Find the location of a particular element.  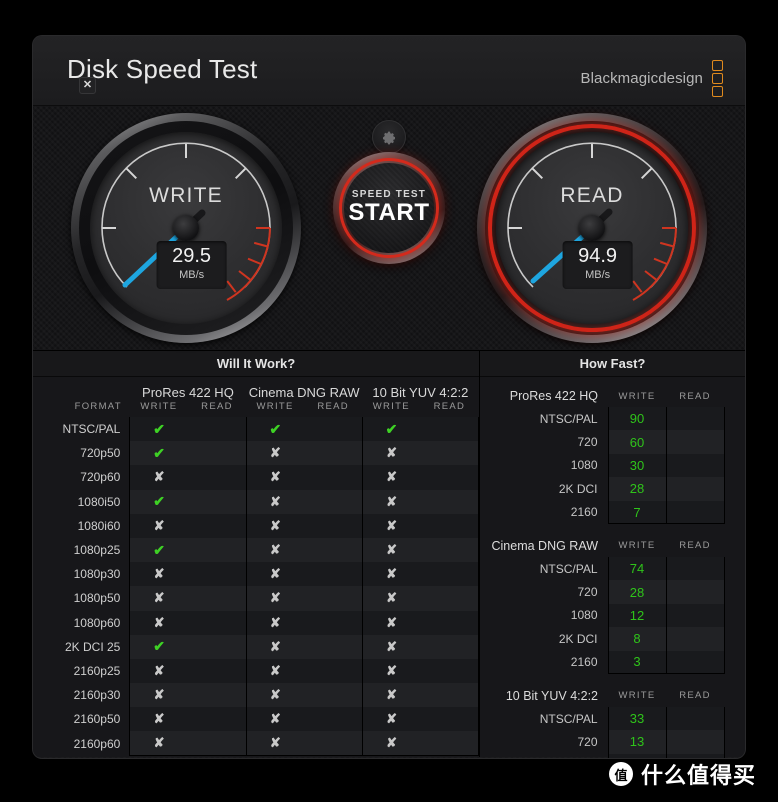

table-row: NTSC/PAL ✔ ✔ ✔ is located at coordinates (256, 429).